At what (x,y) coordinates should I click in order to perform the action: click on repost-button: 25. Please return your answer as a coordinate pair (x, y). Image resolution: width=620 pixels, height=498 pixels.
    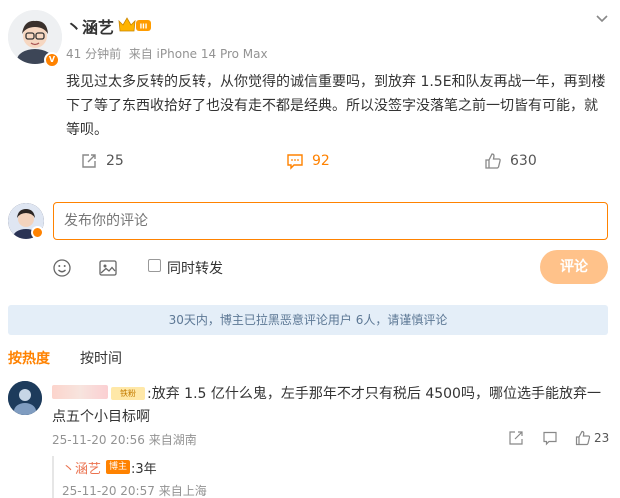
    Looking at the image, I should click on (102, 161).